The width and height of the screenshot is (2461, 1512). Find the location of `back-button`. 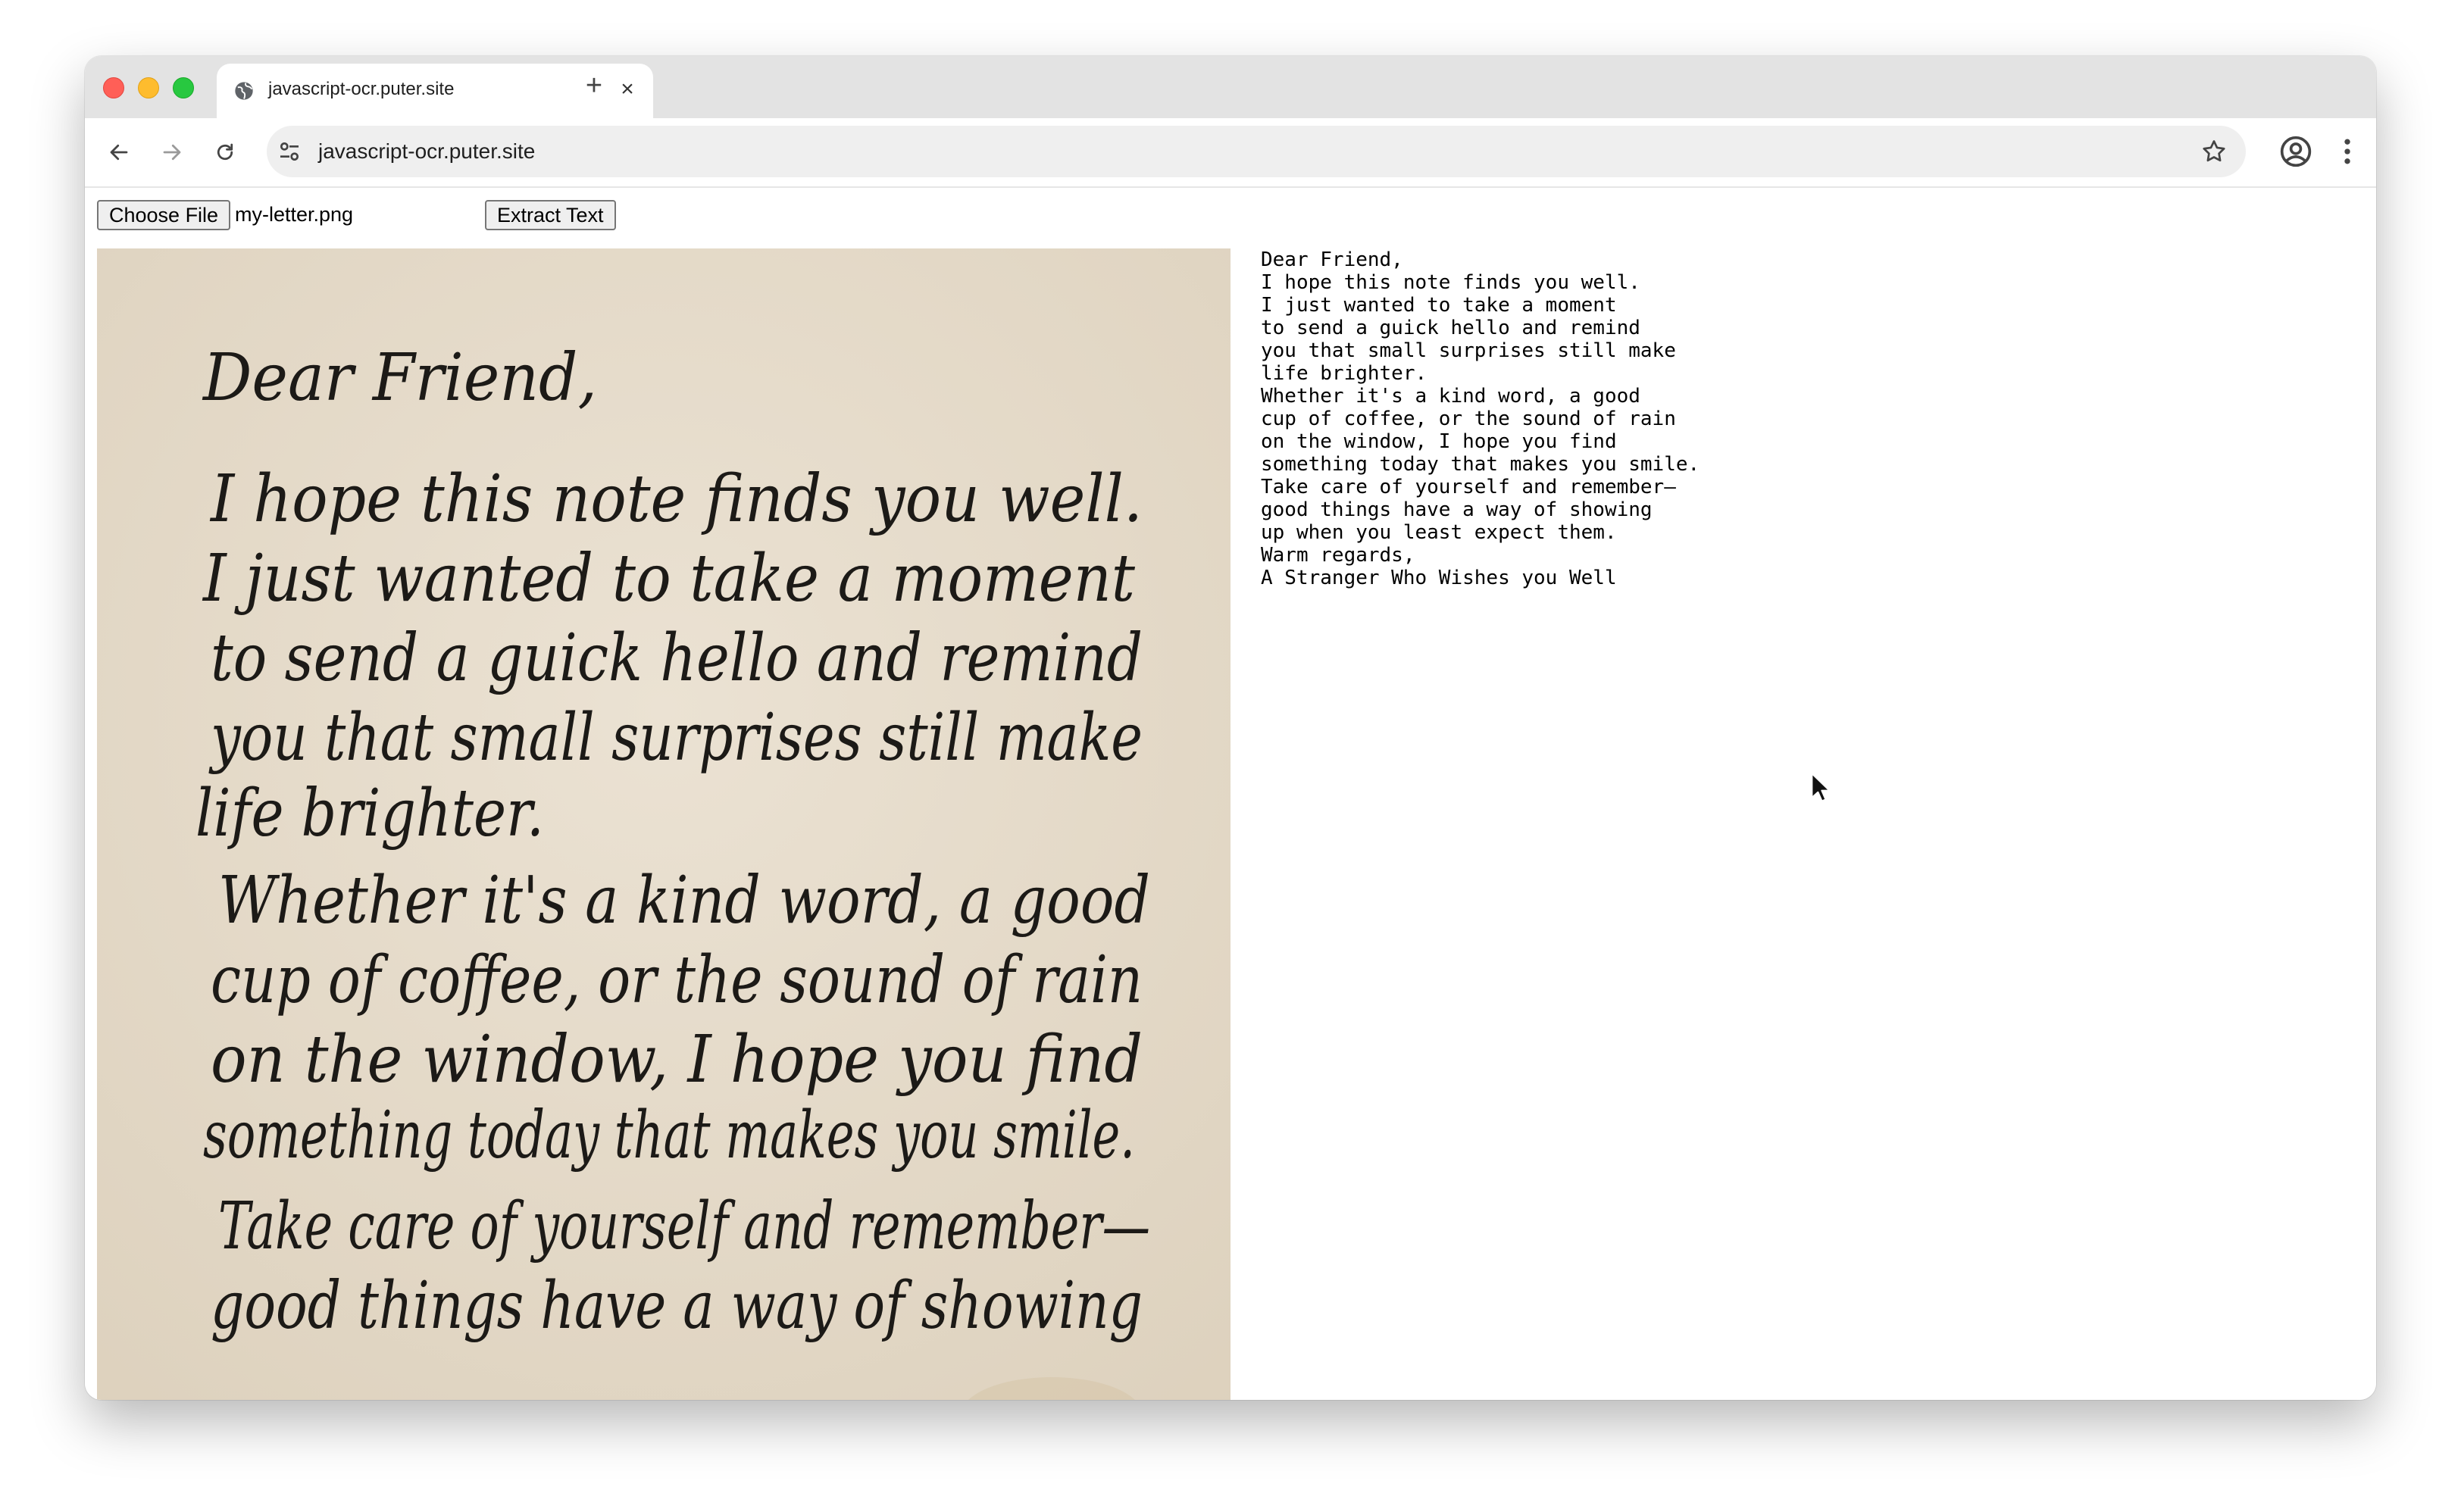

back-button is located at coordinates (119, 152).